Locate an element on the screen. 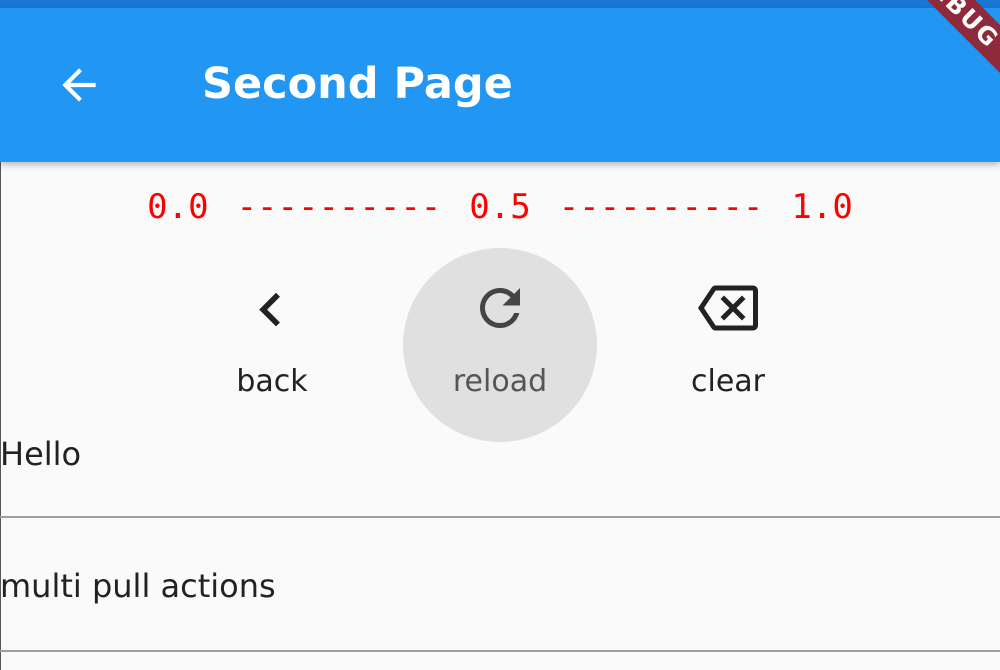  pull-progress-indicator: 0.0 ---------- 0.5 ---------- 1.0 is located at coordinates (500, 207).